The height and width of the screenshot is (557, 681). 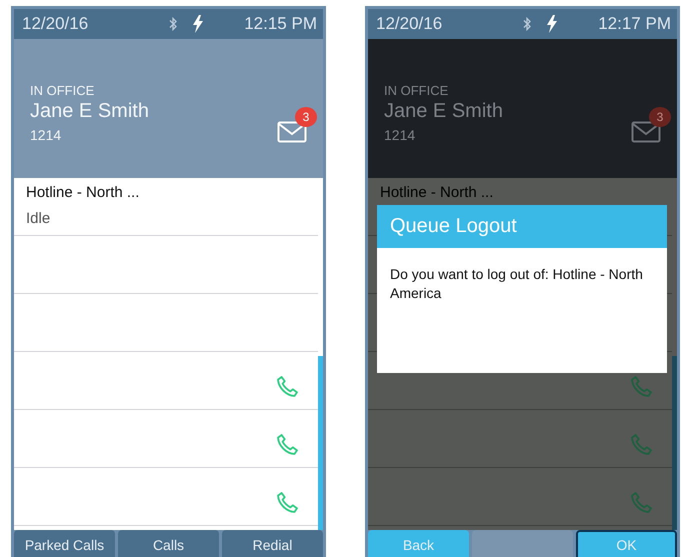 What do you see at coordinates (38, 218) in the screenshot?
I see `queue-status: Idle` at bounding box center [38, 218].